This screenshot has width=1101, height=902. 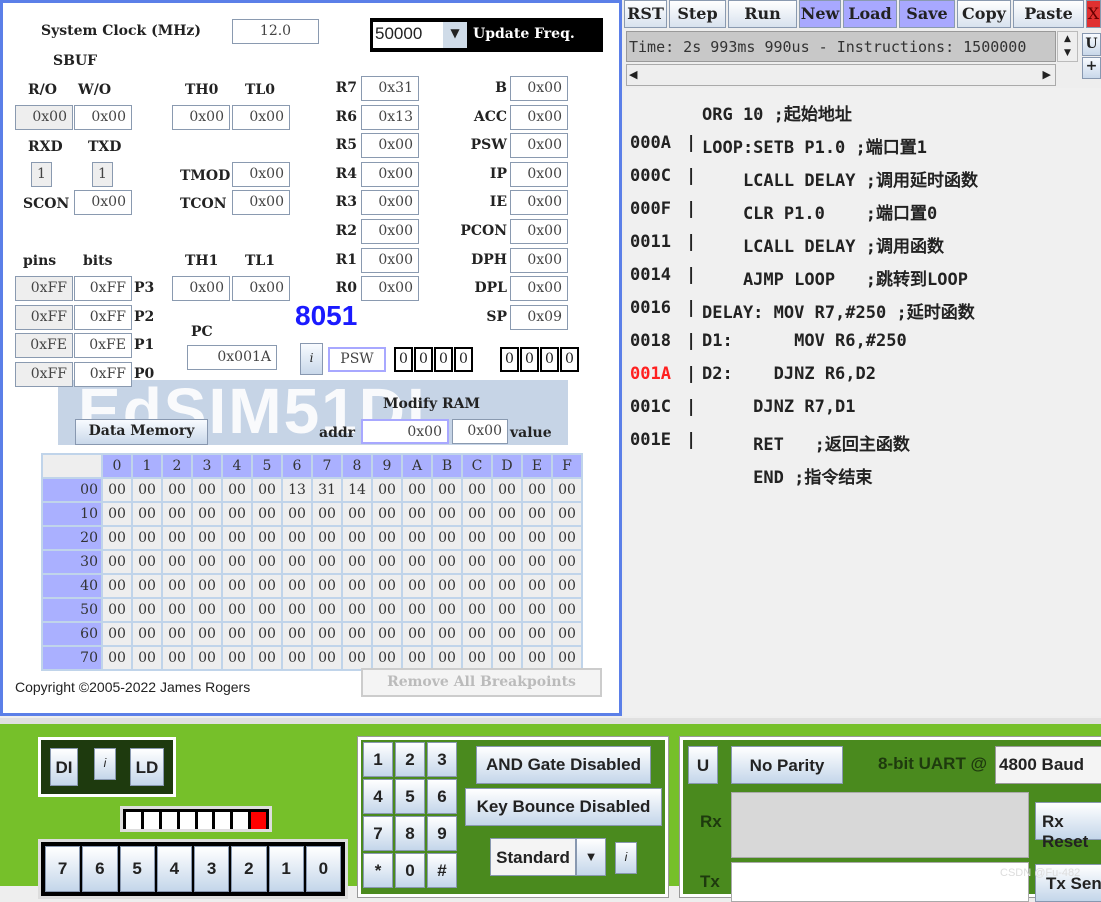 I want to click on rx-reset-button: Rx Reset, so click(x=1068, y=826).